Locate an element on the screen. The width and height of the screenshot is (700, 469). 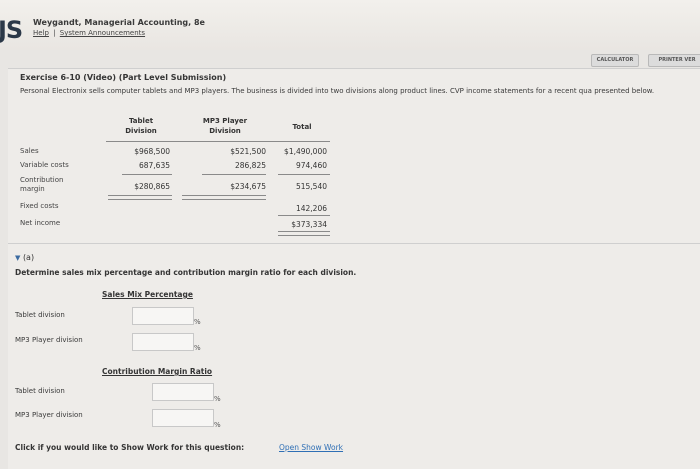
cell-fixed-total: 142,206 is located at coordinates (311, 208).